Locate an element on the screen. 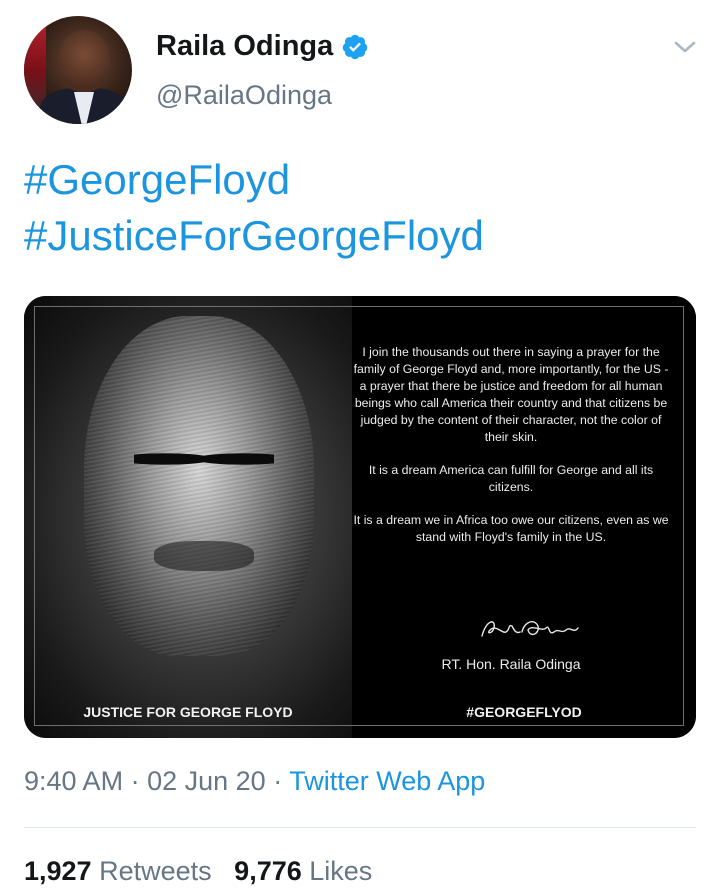 Image resolution: width=720 pixels, height=894 pixels. likes-count: 9,776 is located at coordinates (268, 871).